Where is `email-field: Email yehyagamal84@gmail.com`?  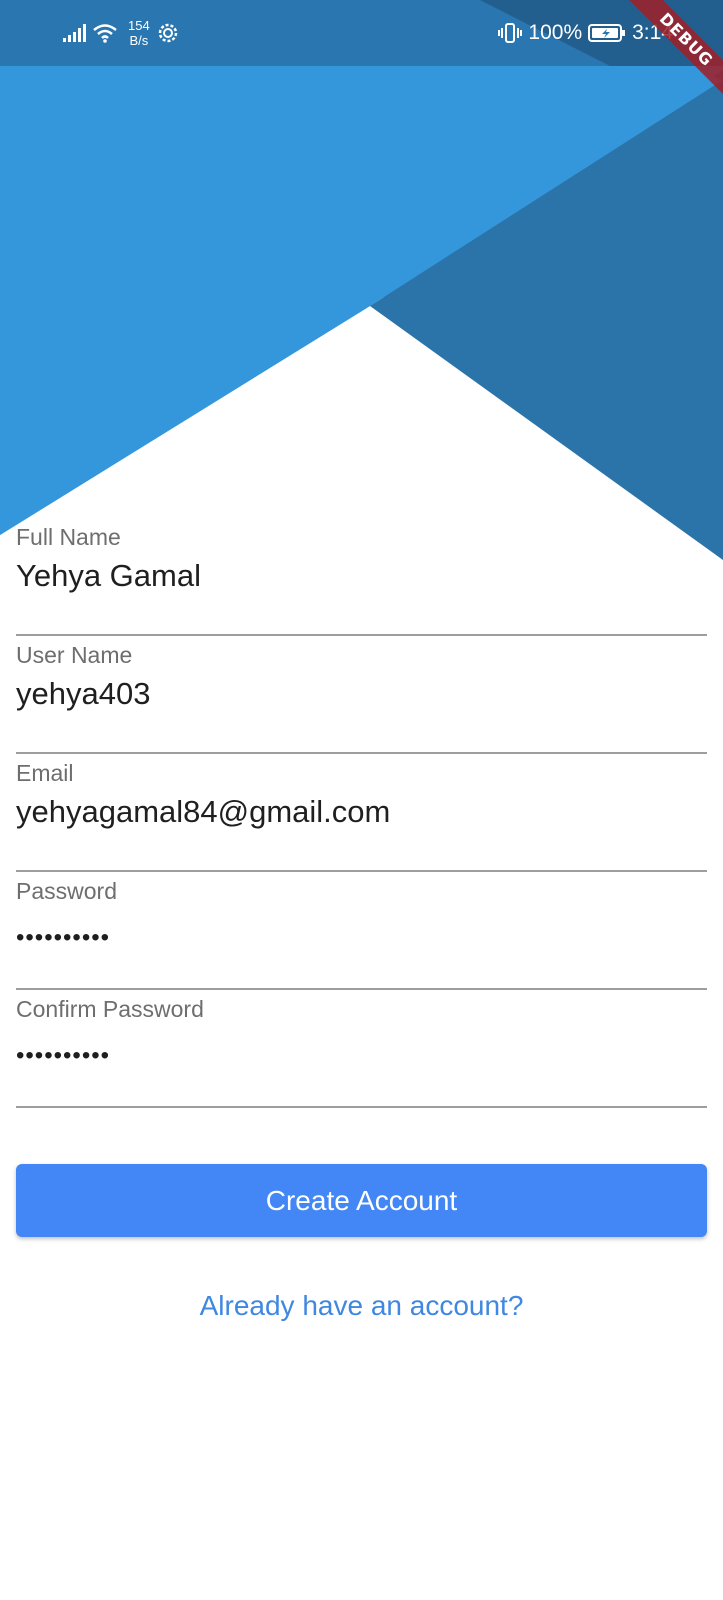
email-field: Email yehyagamal84@gmail.com is located at coordinates (361, 813).